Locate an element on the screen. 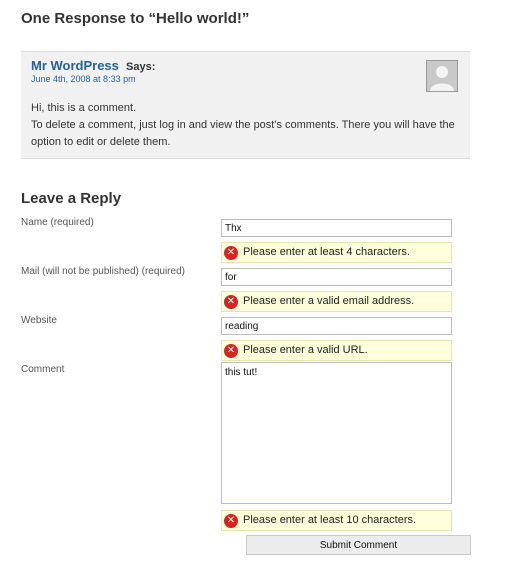  website-error-message: ✕ Please enter a valid URL. is located at coordinates (336, 350).